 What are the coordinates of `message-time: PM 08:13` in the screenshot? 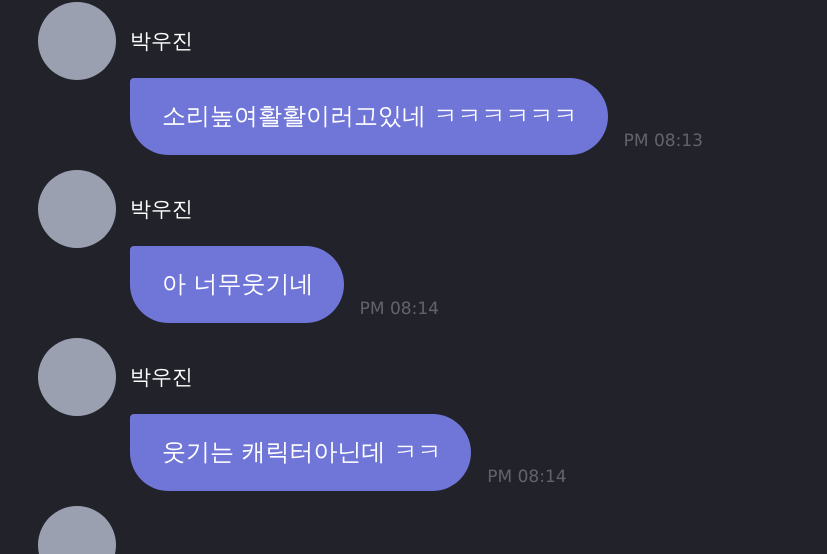 It's located at (663, 141).